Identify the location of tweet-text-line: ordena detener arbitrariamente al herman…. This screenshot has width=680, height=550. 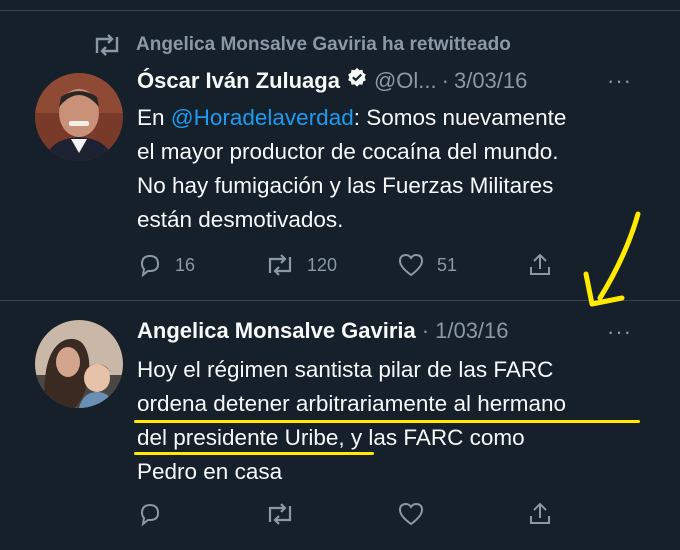
(352, 403).